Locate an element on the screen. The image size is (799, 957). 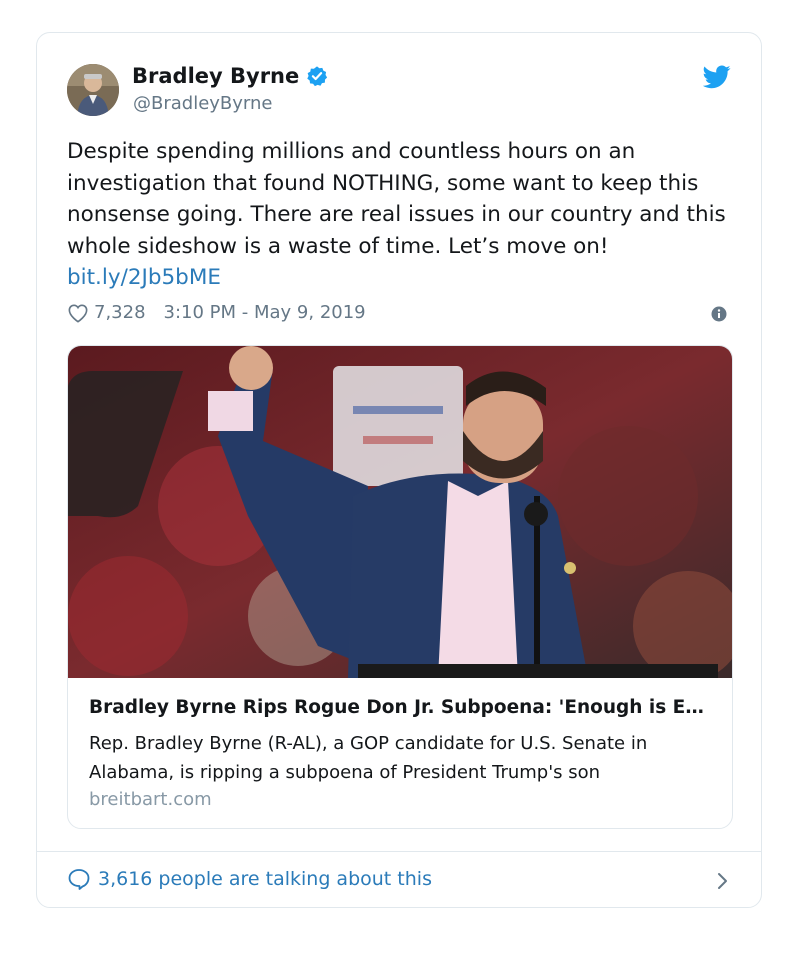
author-name: Bradley Byrne is located at coordinates (215, 76).